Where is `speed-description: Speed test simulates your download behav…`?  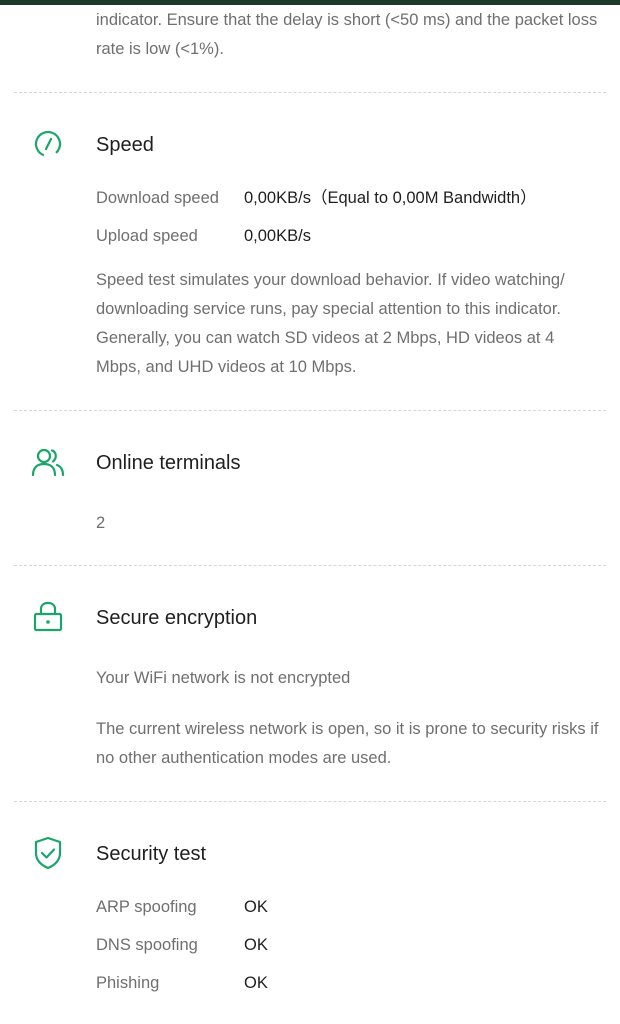 speed-description: Speed test simulates your download behav… is located at coordinates (330, 323).